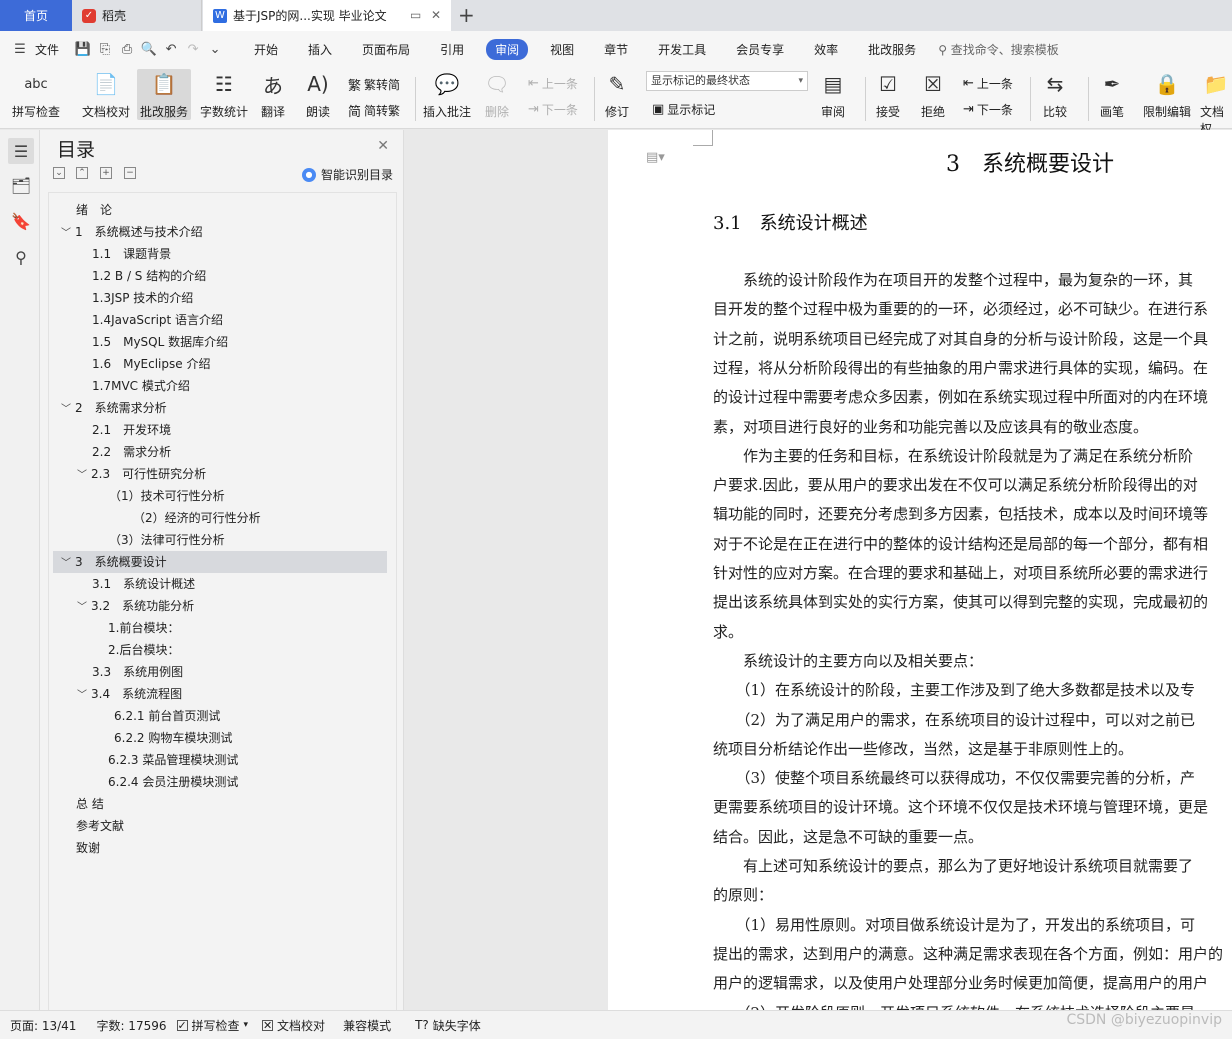 This screenshot has height=1039, width=1232. What do you see at coordinates (367, 1025) in the screenshot?
I see `compat-mode-status: 兼容模式` at bounding box center [367, 1025].